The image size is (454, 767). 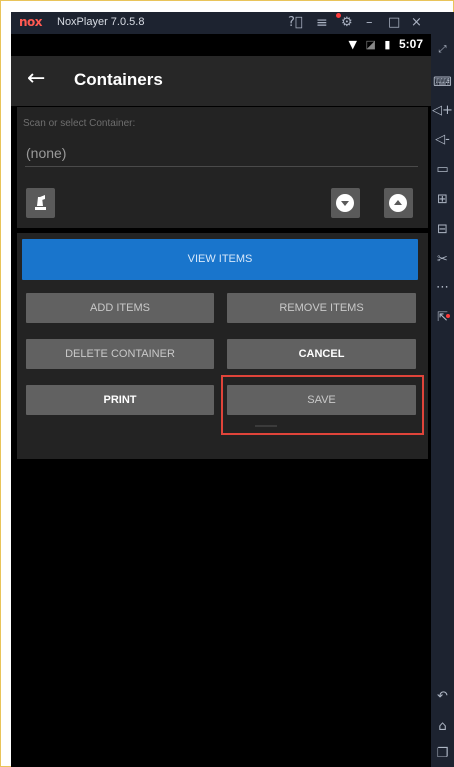 I want to click on status-icons: ▼ ◪ ▮ 5:07, so click(x=383, y=44).